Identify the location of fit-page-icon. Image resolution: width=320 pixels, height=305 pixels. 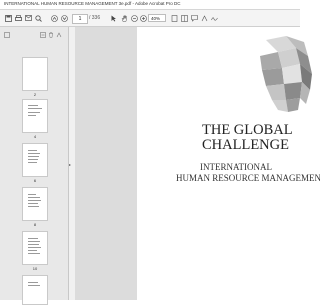
(174, 18).